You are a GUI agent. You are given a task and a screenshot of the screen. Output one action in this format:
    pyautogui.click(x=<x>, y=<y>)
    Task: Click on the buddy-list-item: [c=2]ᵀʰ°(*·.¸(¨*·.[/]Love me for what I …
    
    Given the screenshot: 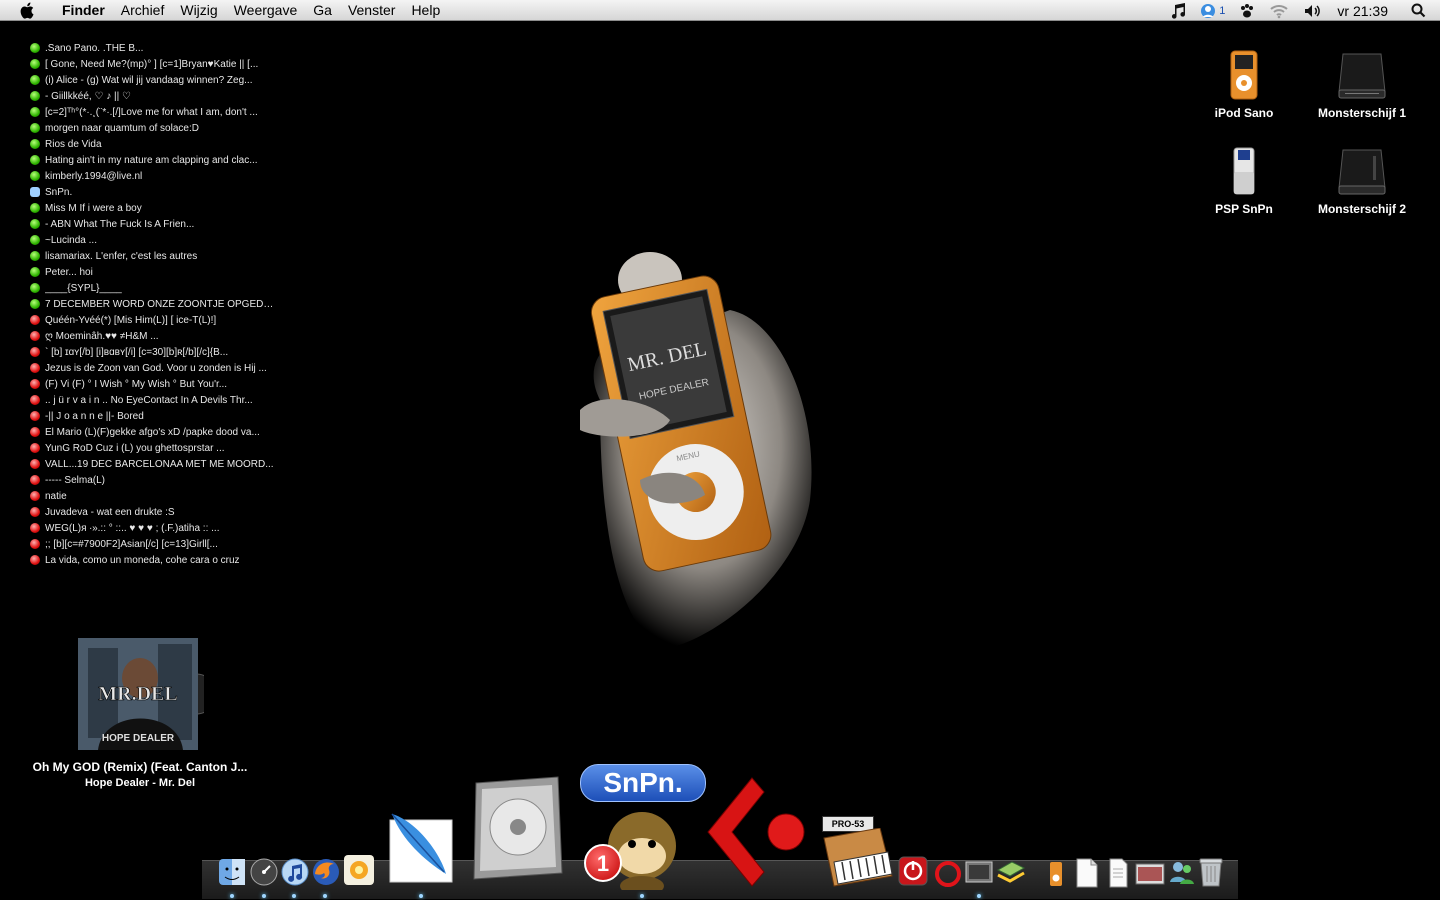 What is the action you would take?
    pyautogui.click(x=155, y=112)
    